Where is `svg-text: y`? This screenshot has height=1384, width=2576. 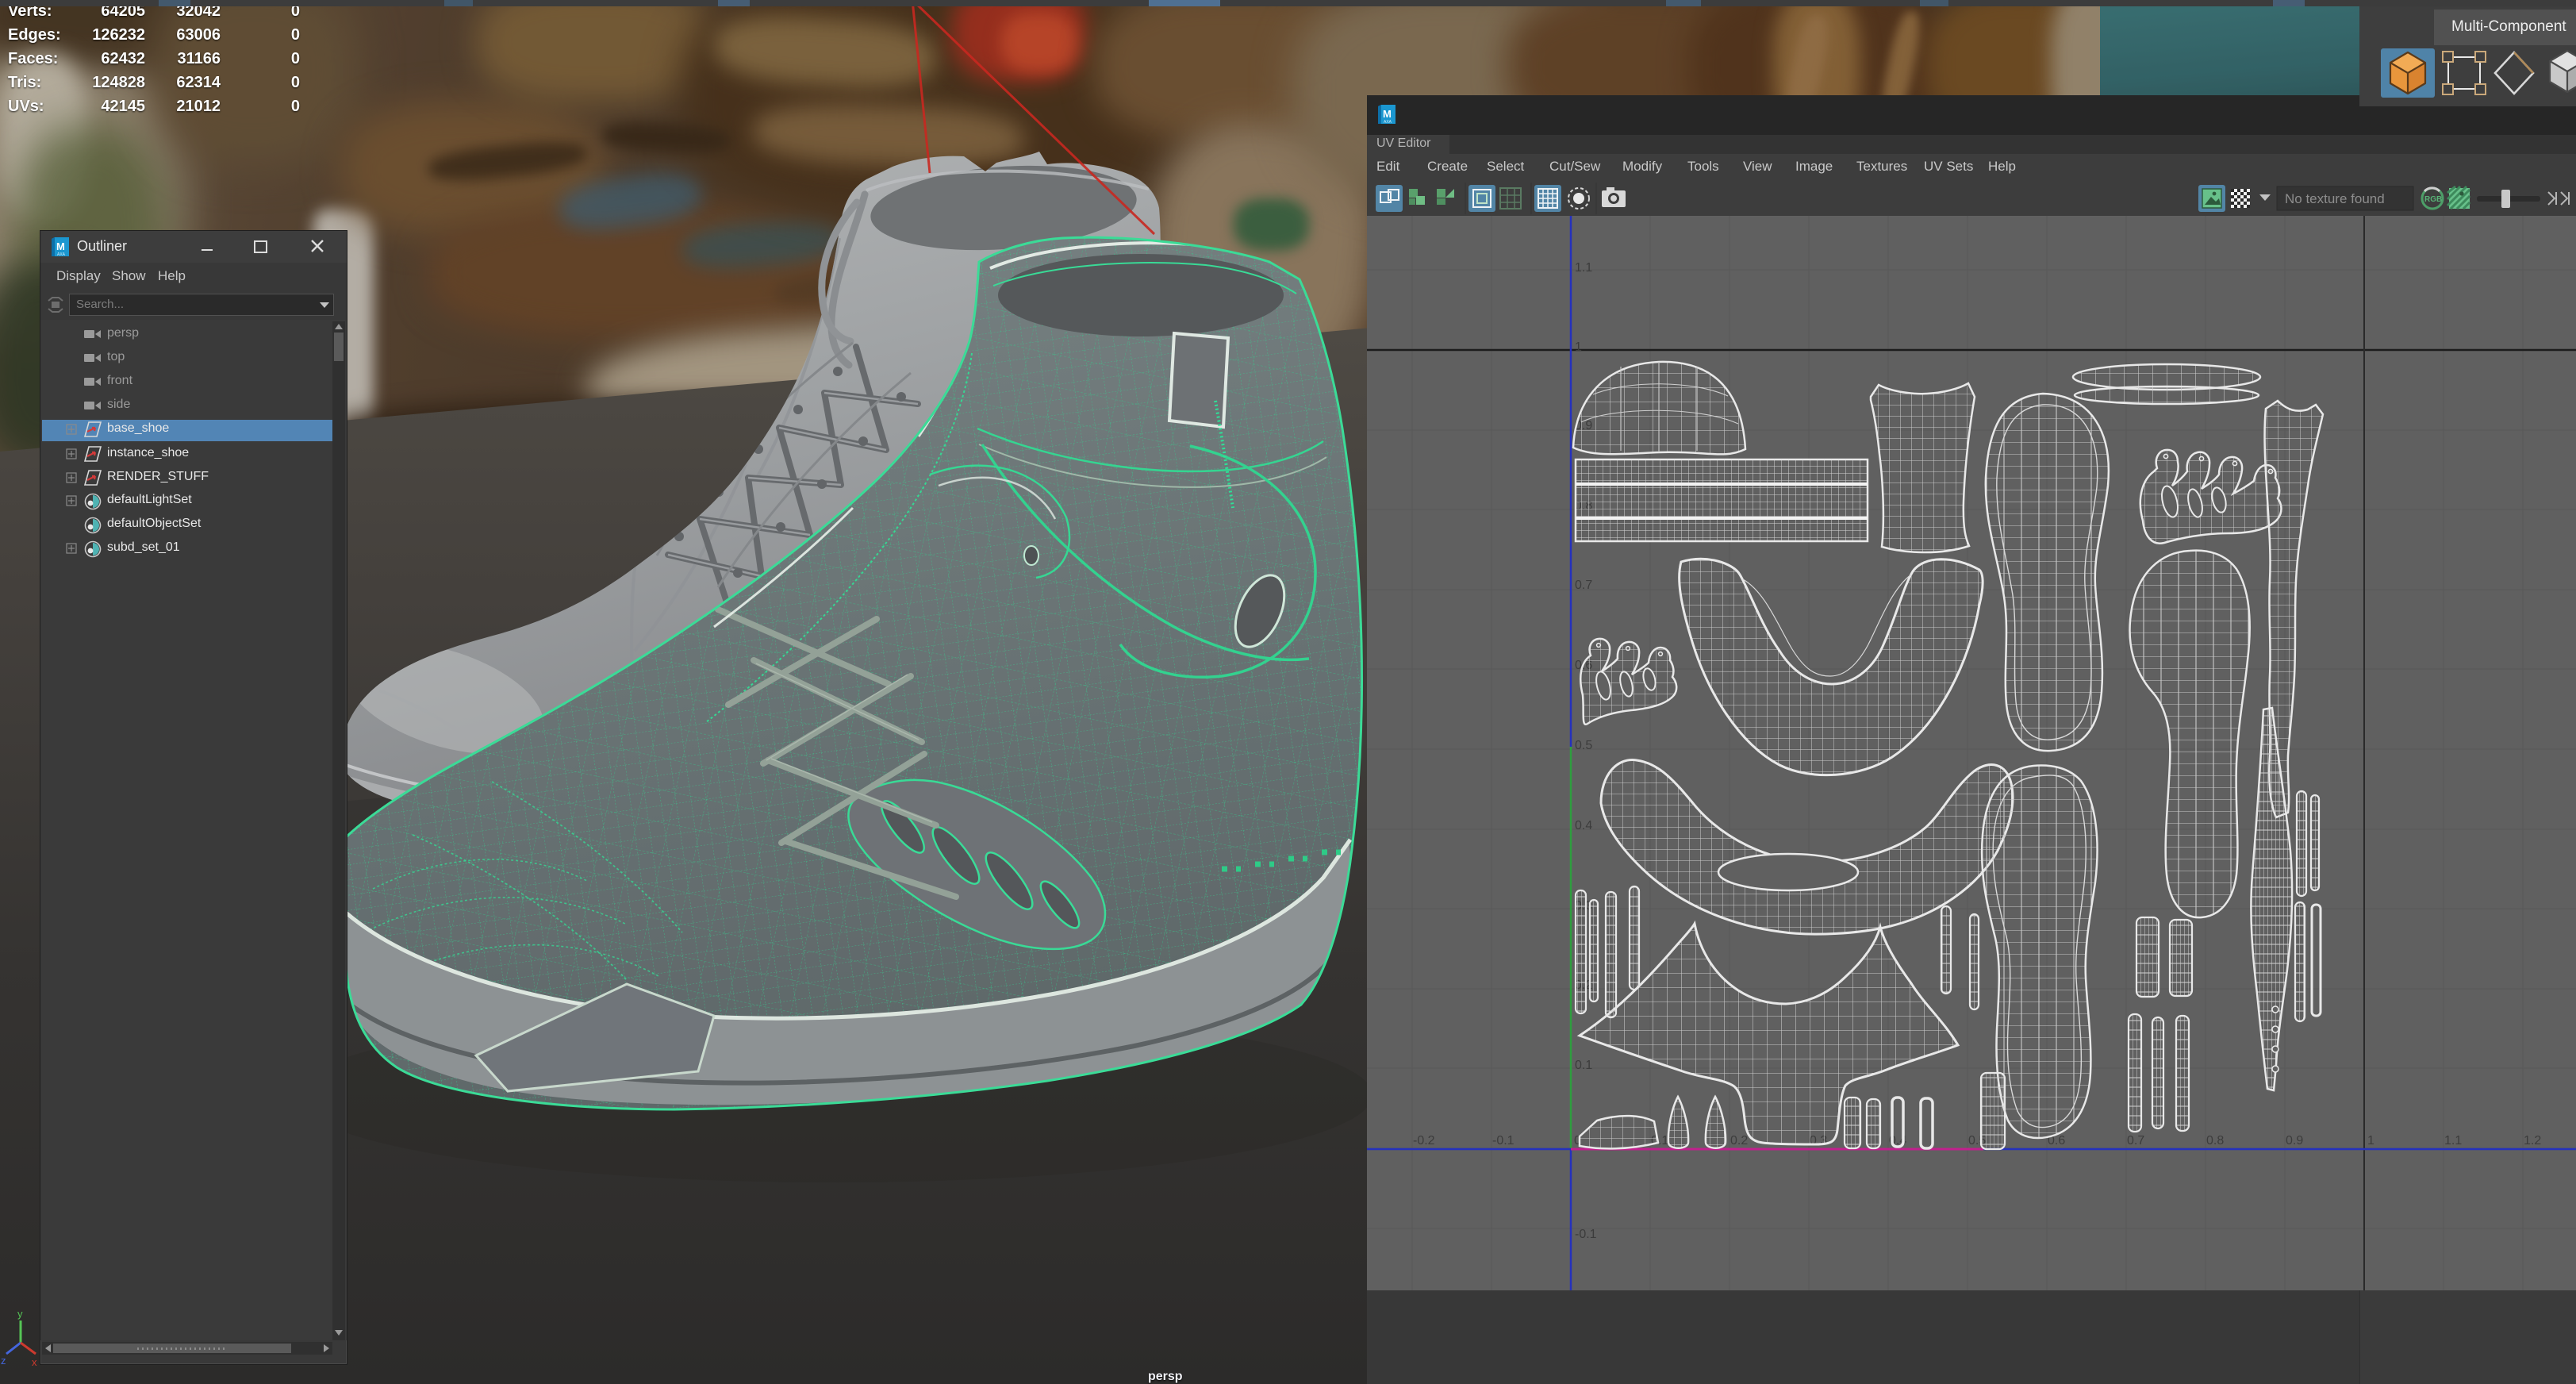 svg-text: y is located at coordinates (20, 1314).